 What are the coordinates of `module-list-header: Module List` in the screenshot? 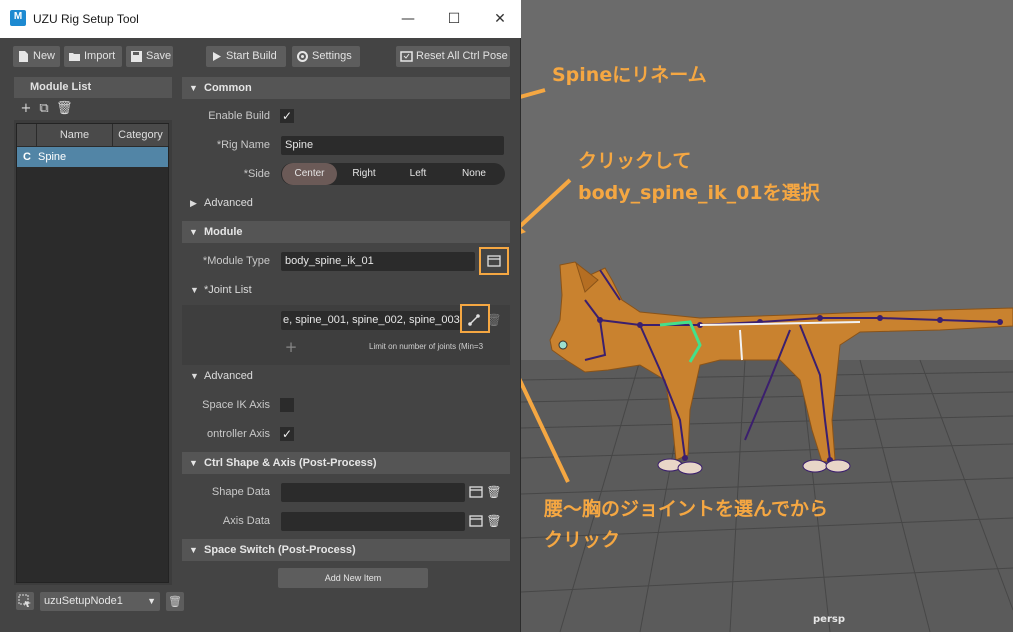 It's located at (93, 87).